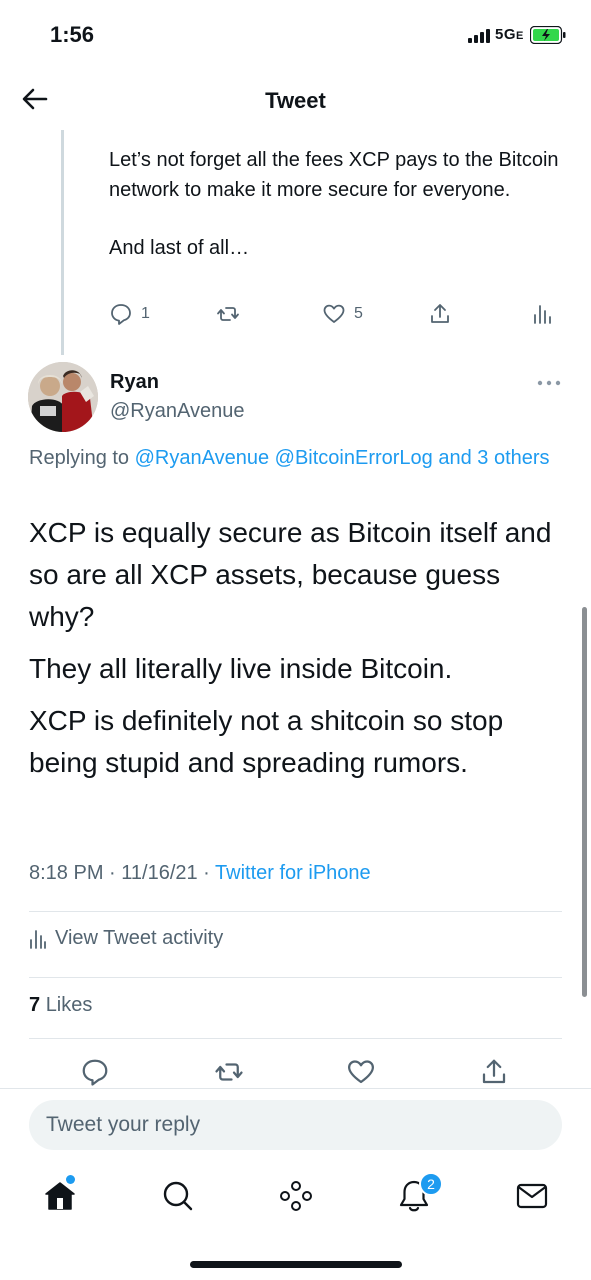 The height and width of the screenshot is (1280, 591). Describe the element at coordinates (295, 315) in the screenshot. I see `previous-tweet-actions: 1 5` at that location.